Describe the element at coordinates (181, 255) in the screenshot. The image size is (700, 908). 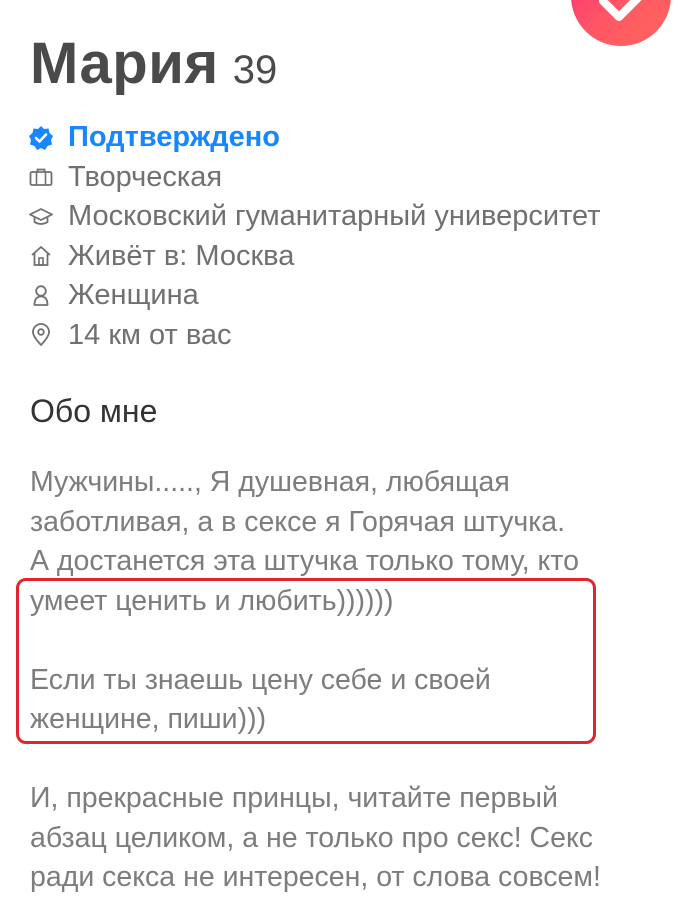
I see `lives-label: Живёт в: Москва` at that location.